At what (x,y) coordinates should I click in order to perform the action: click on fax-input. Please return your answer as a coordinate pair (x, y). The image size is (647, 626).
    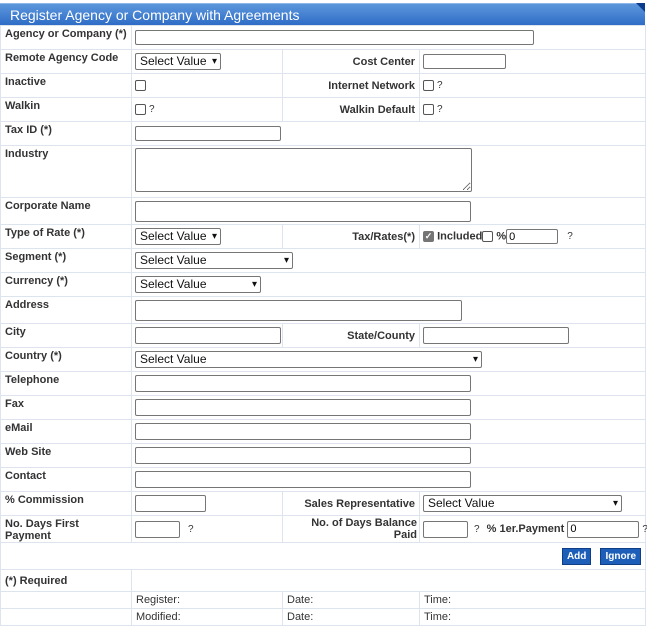
    Looking at the image, I should click on (303, 407).